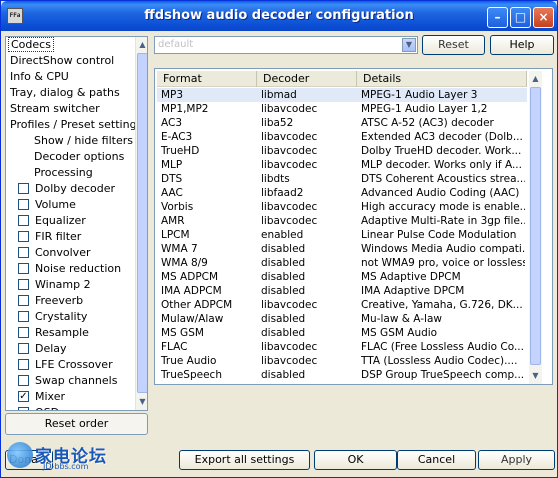  Describe the element at coordinates (307, 235) in the screenshot. I see `cell-decoder: enabled` at that location.